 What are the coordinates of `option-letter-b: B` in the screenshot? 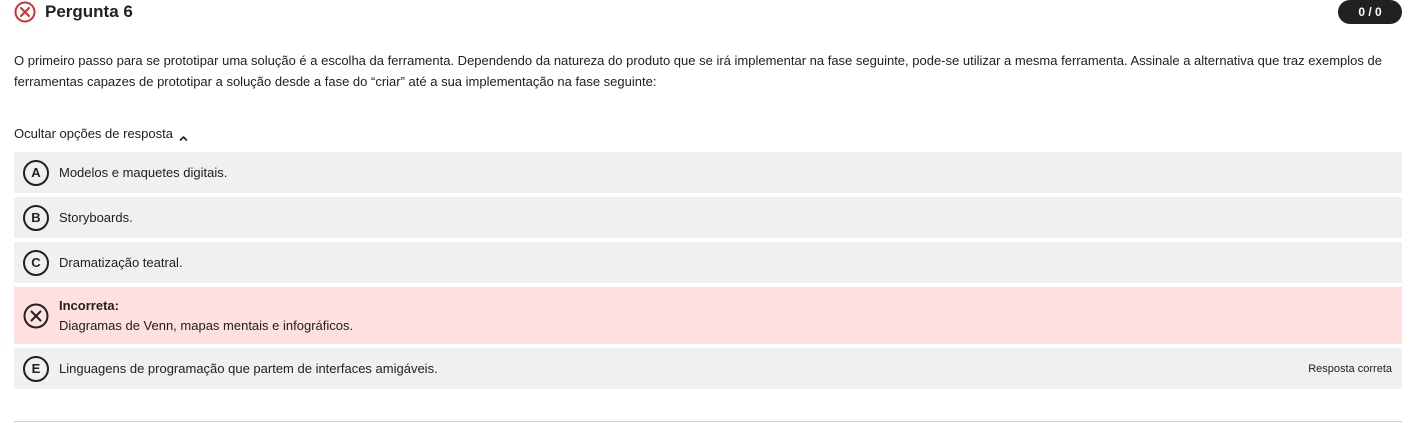 It's located at (36, 217).